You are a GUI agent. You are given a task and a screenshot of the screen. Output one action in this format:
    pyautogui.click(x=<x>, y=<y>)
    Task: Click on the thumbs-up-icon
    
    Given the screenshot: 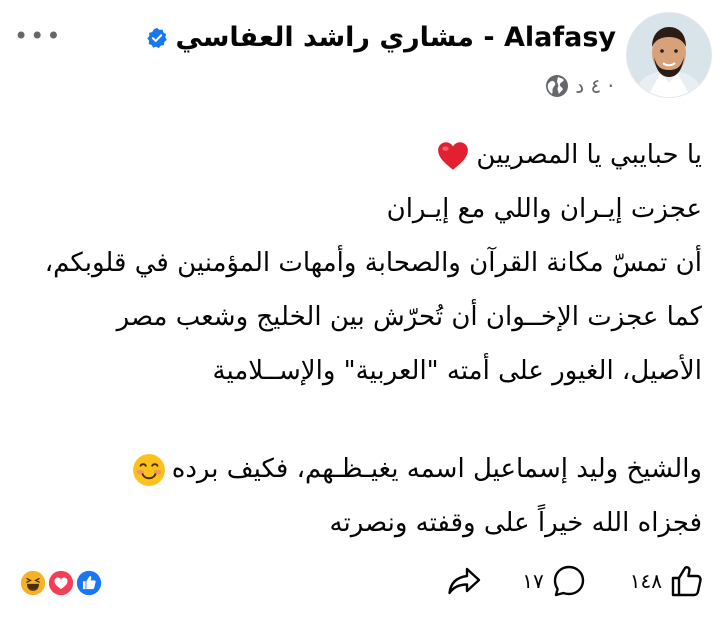 What is the action you would take?
    pyautogui.click(x=686, y=581)
    